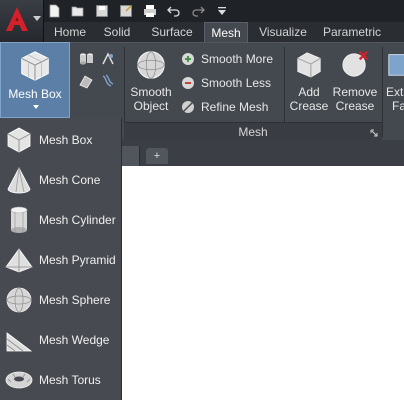  What do you see at coordinates (309, 65) in the screenshot?
I see `add-crease-icon` at bounding box center [309, 65].